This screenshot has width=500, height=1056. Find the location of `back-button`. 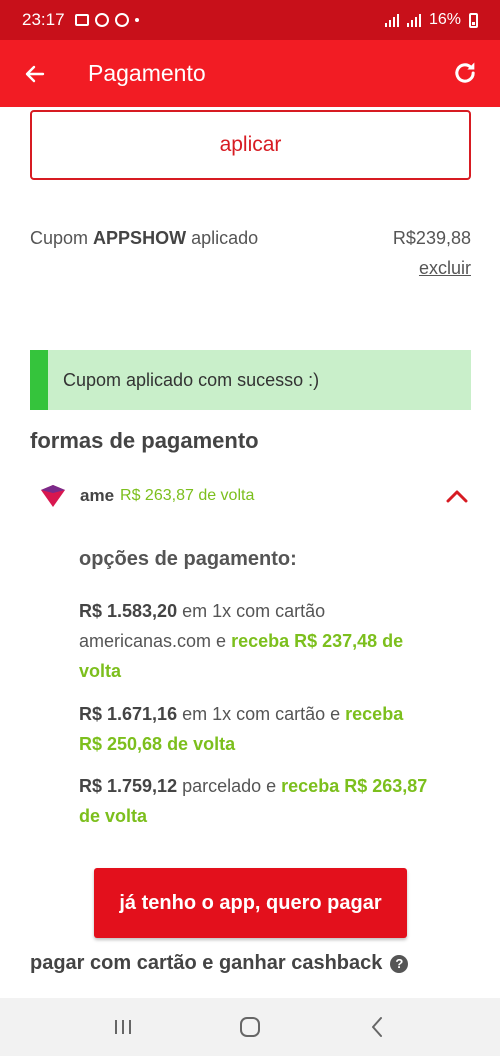

back-button is located at coordinates (35, 73).